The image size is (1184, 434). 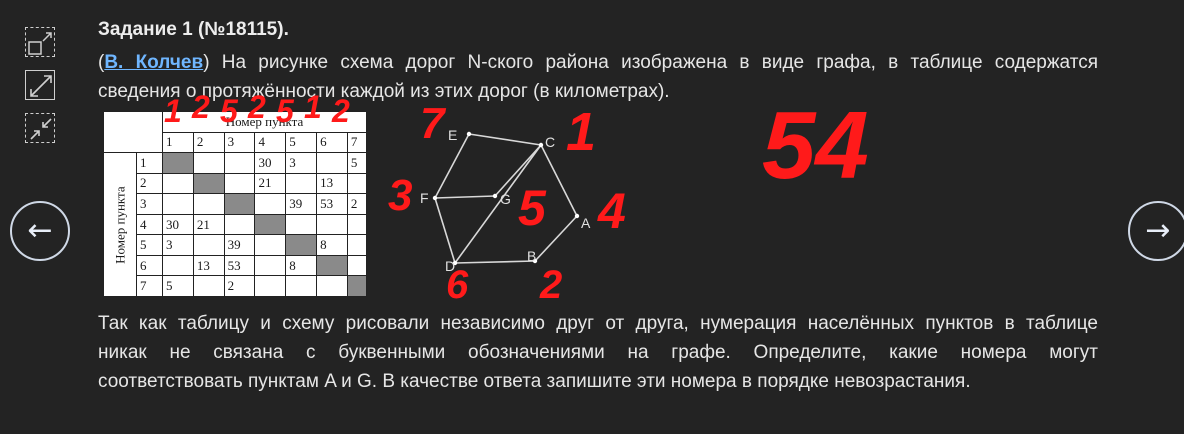 I want to click on arrow-right-icon: →, so click(x=1158, y=230).